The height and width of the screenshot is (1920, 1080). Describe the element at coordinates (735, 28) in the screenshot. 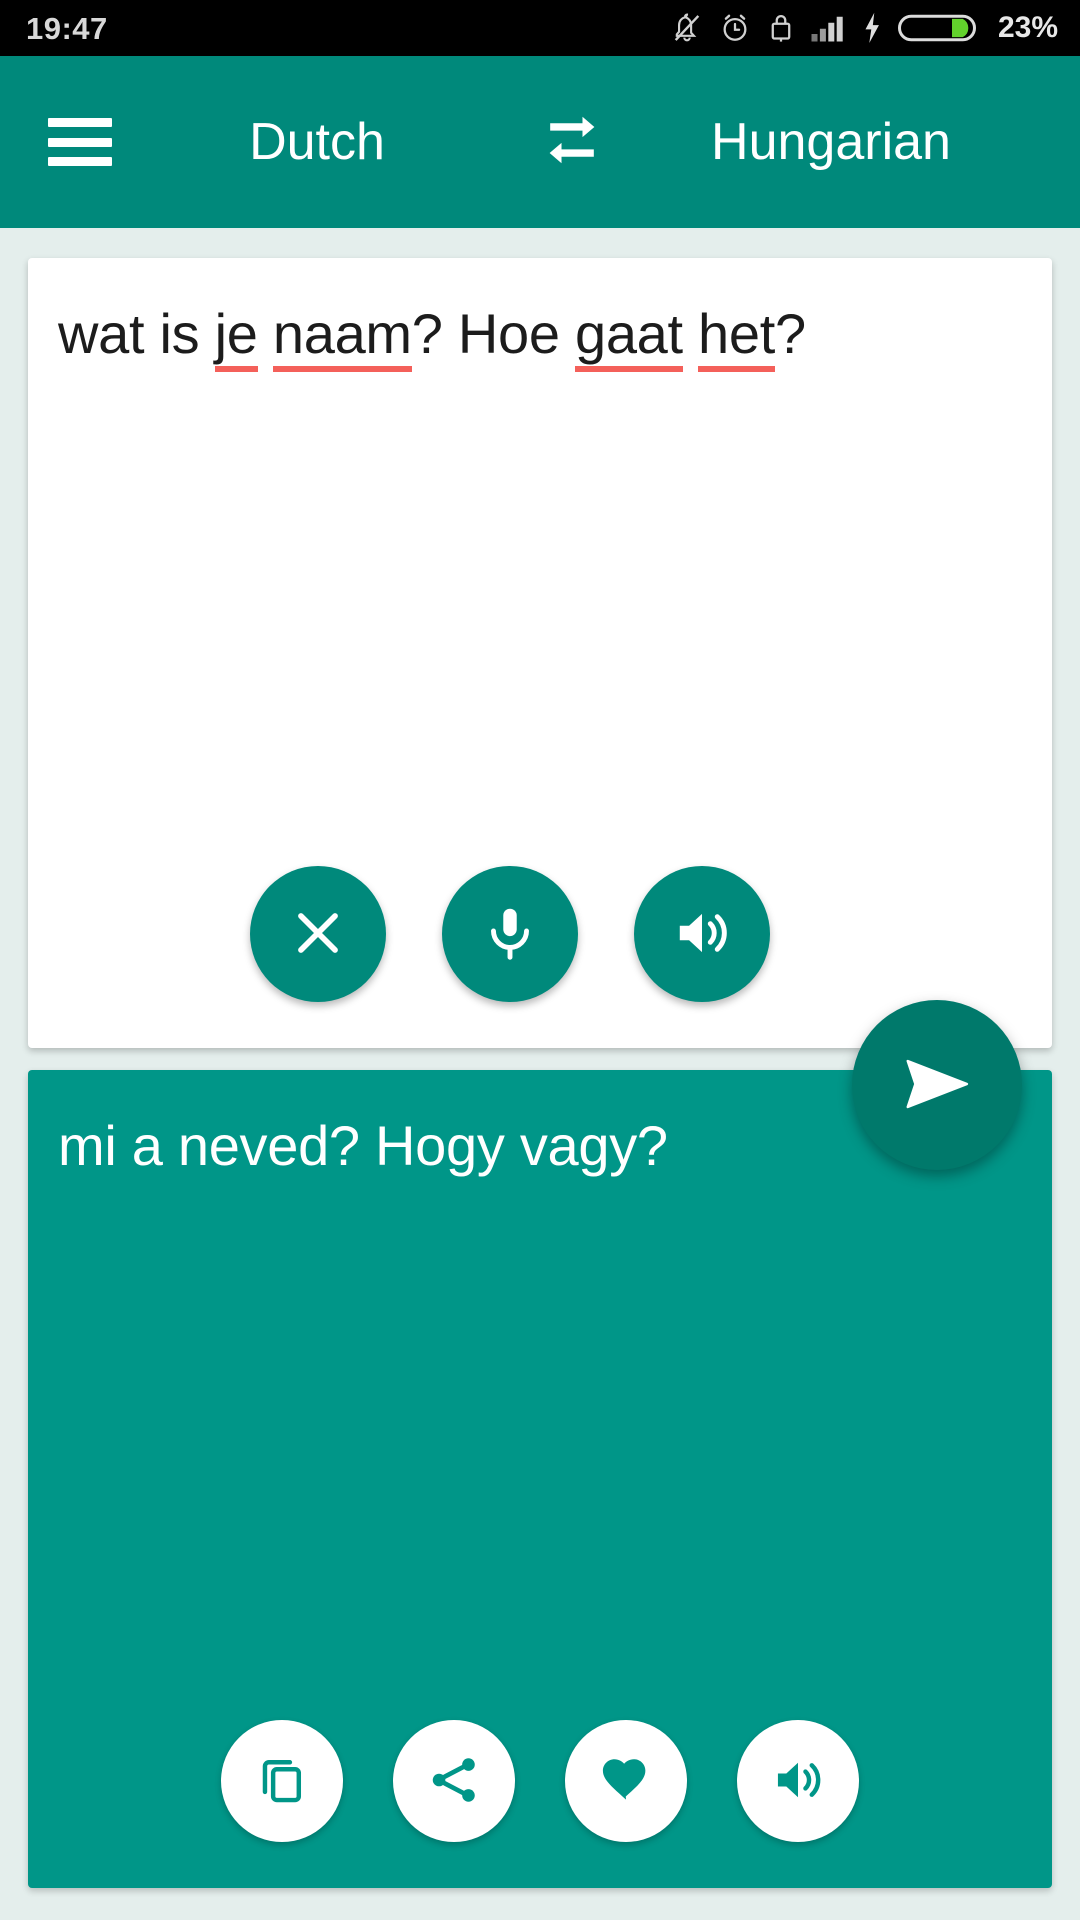

I see `alarm-icon` at that location.